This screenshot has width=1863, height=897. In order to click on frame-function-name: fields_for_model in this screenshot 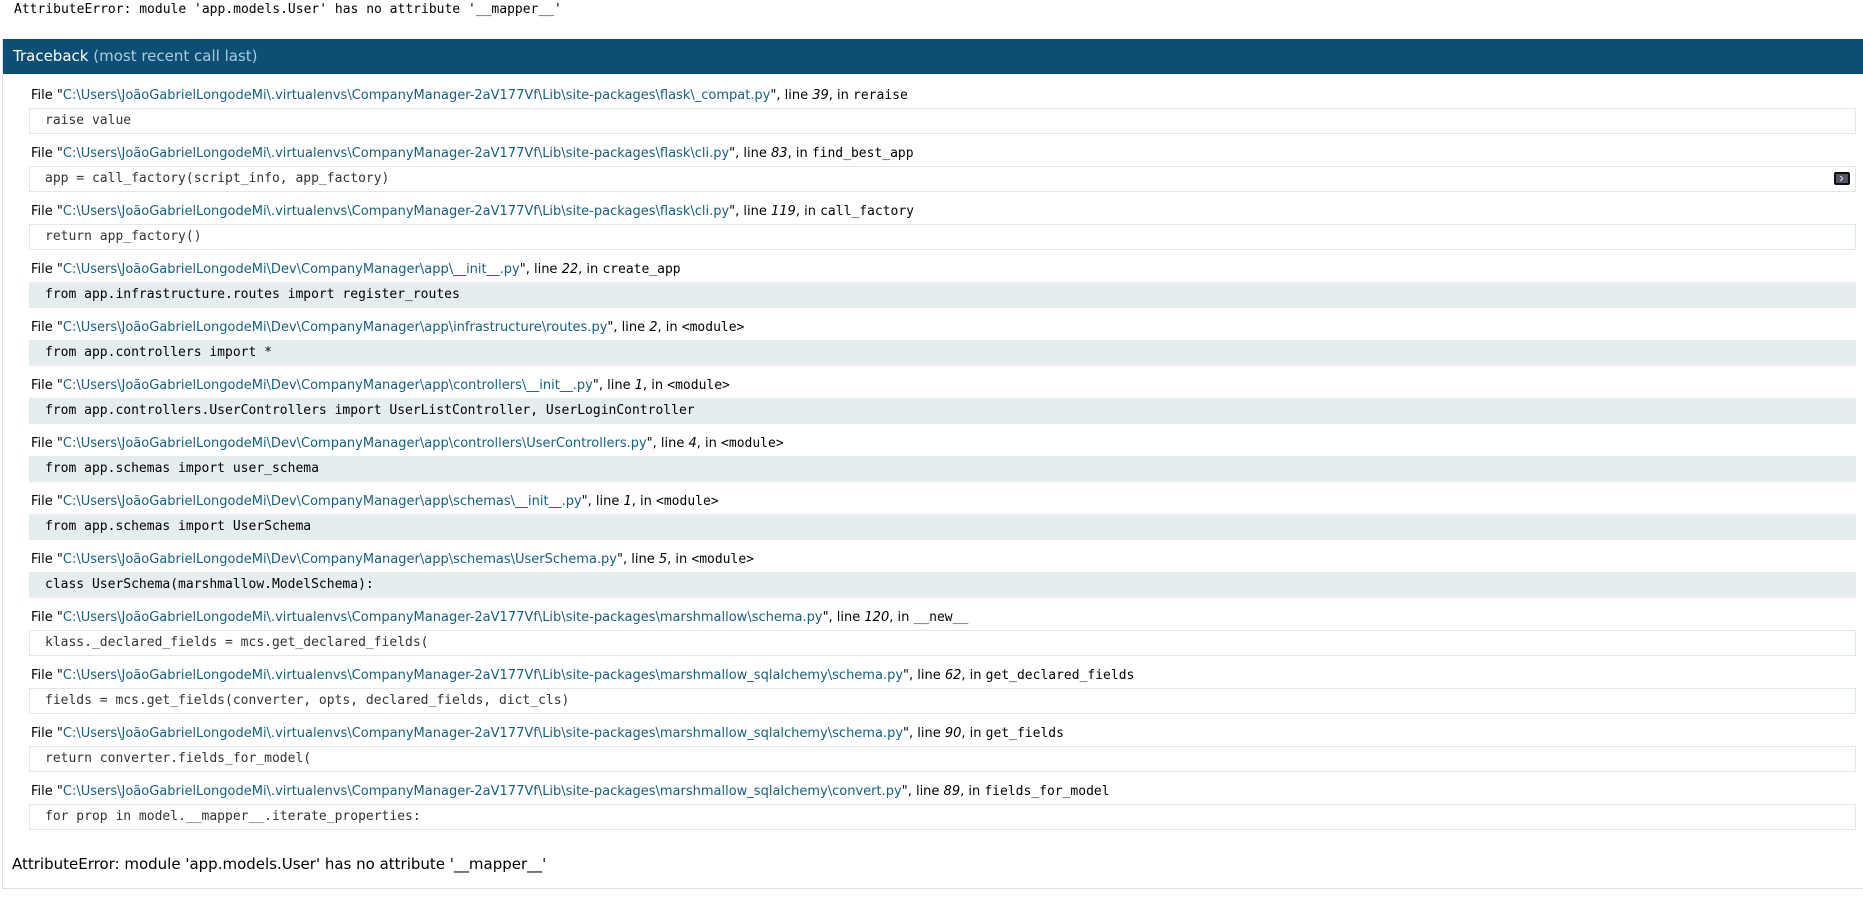, I will do `click(1047, 791)`.